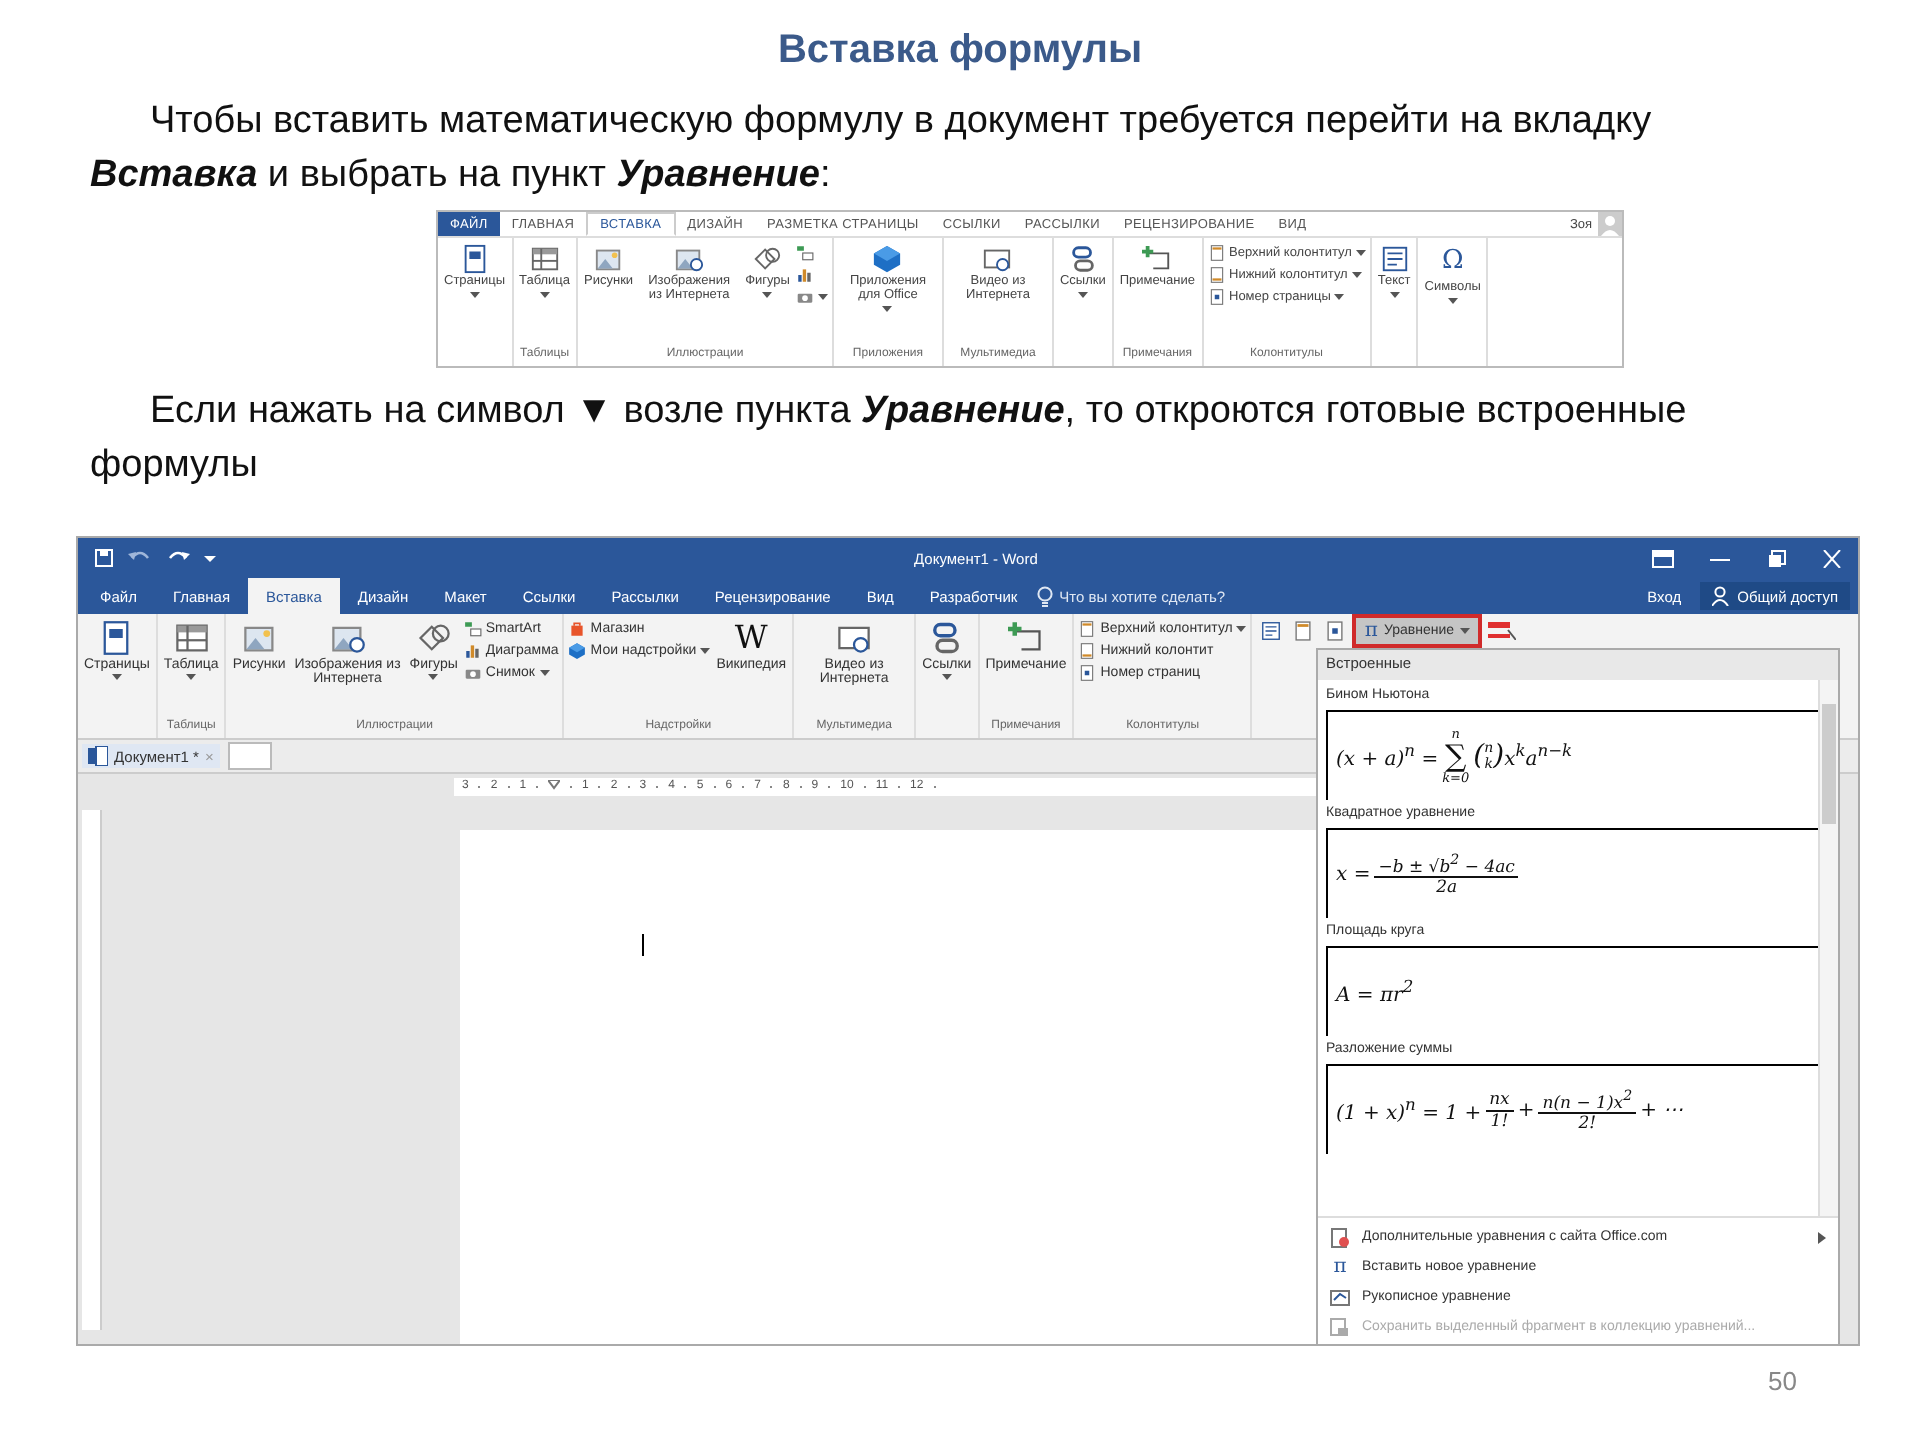 The height and width of the screenshot is (1440, 1920). What do you see at coordinates (1663, 558) in the screenshot?
I see `ribbon-display-icon` at bounding box center [1663, 558].